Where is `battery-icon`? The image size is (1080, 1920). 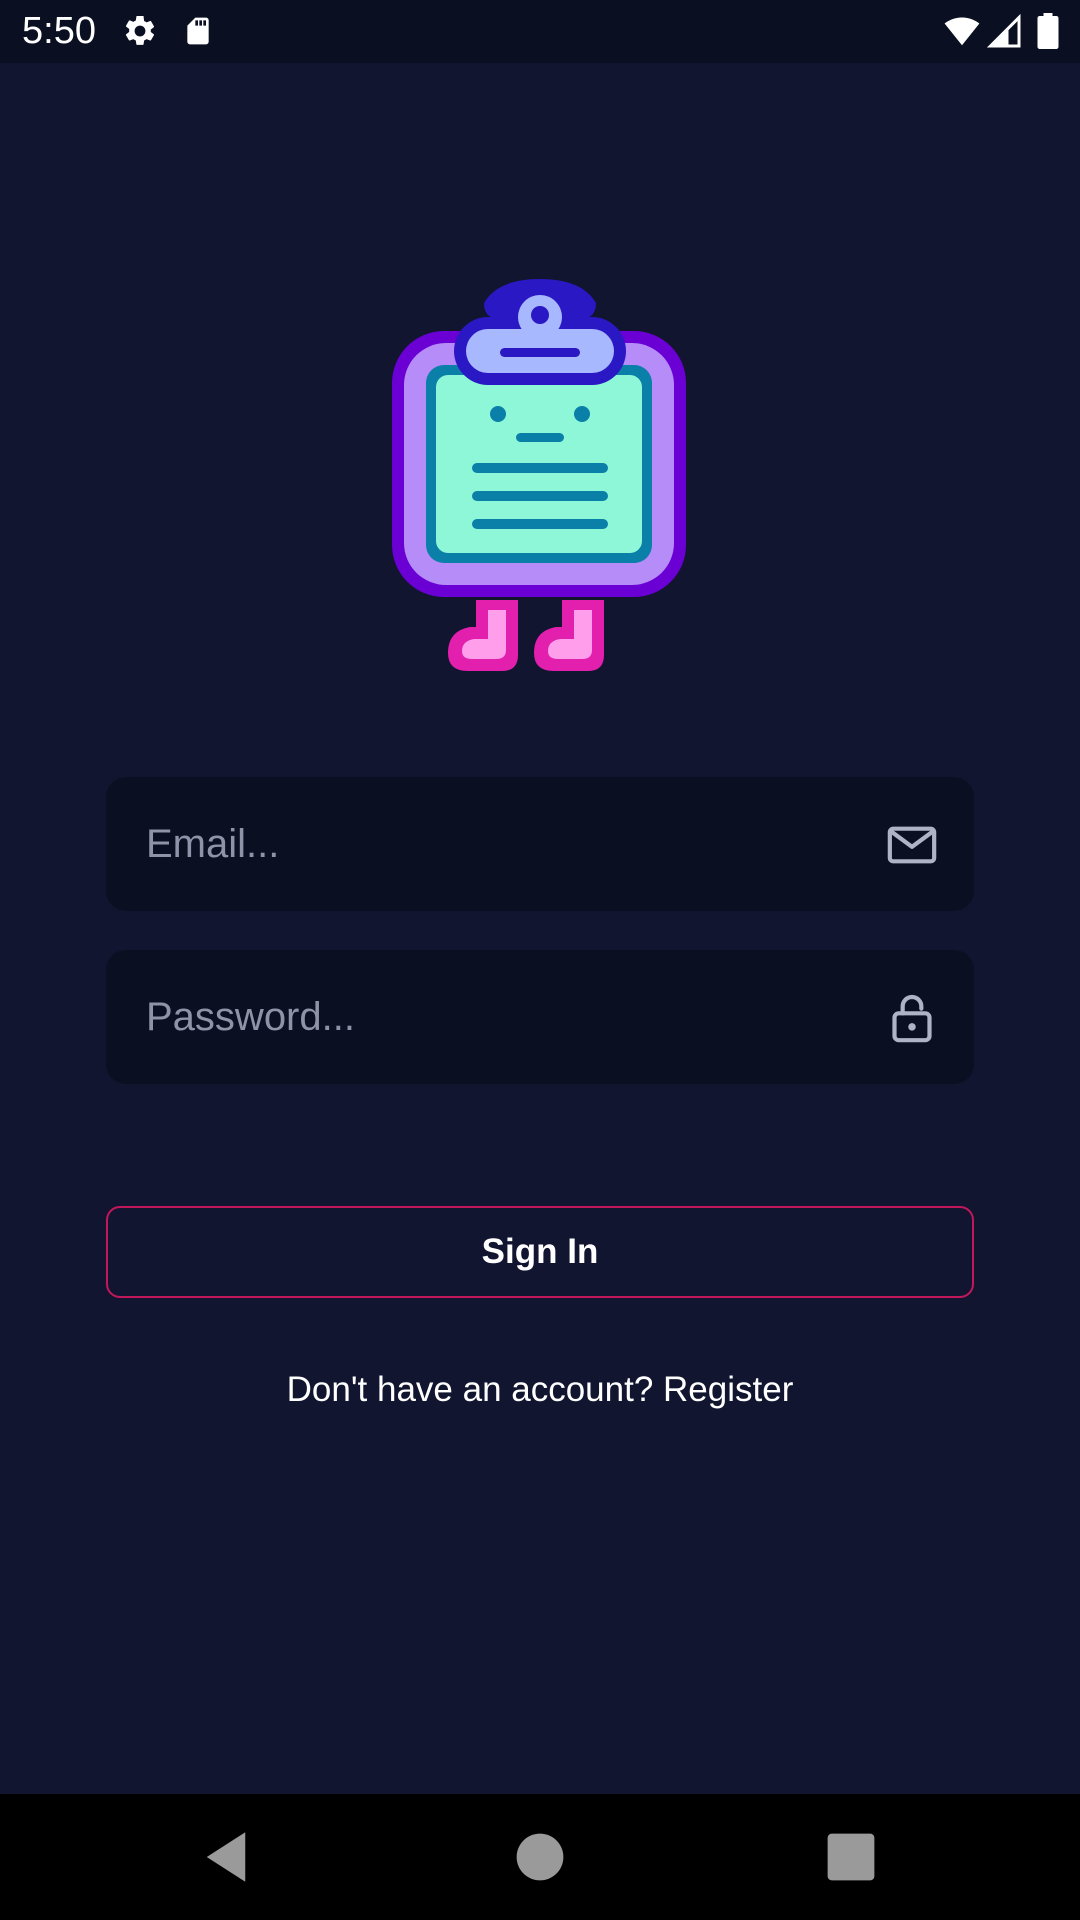
battery-icon is located at coordinates (1048, 31).